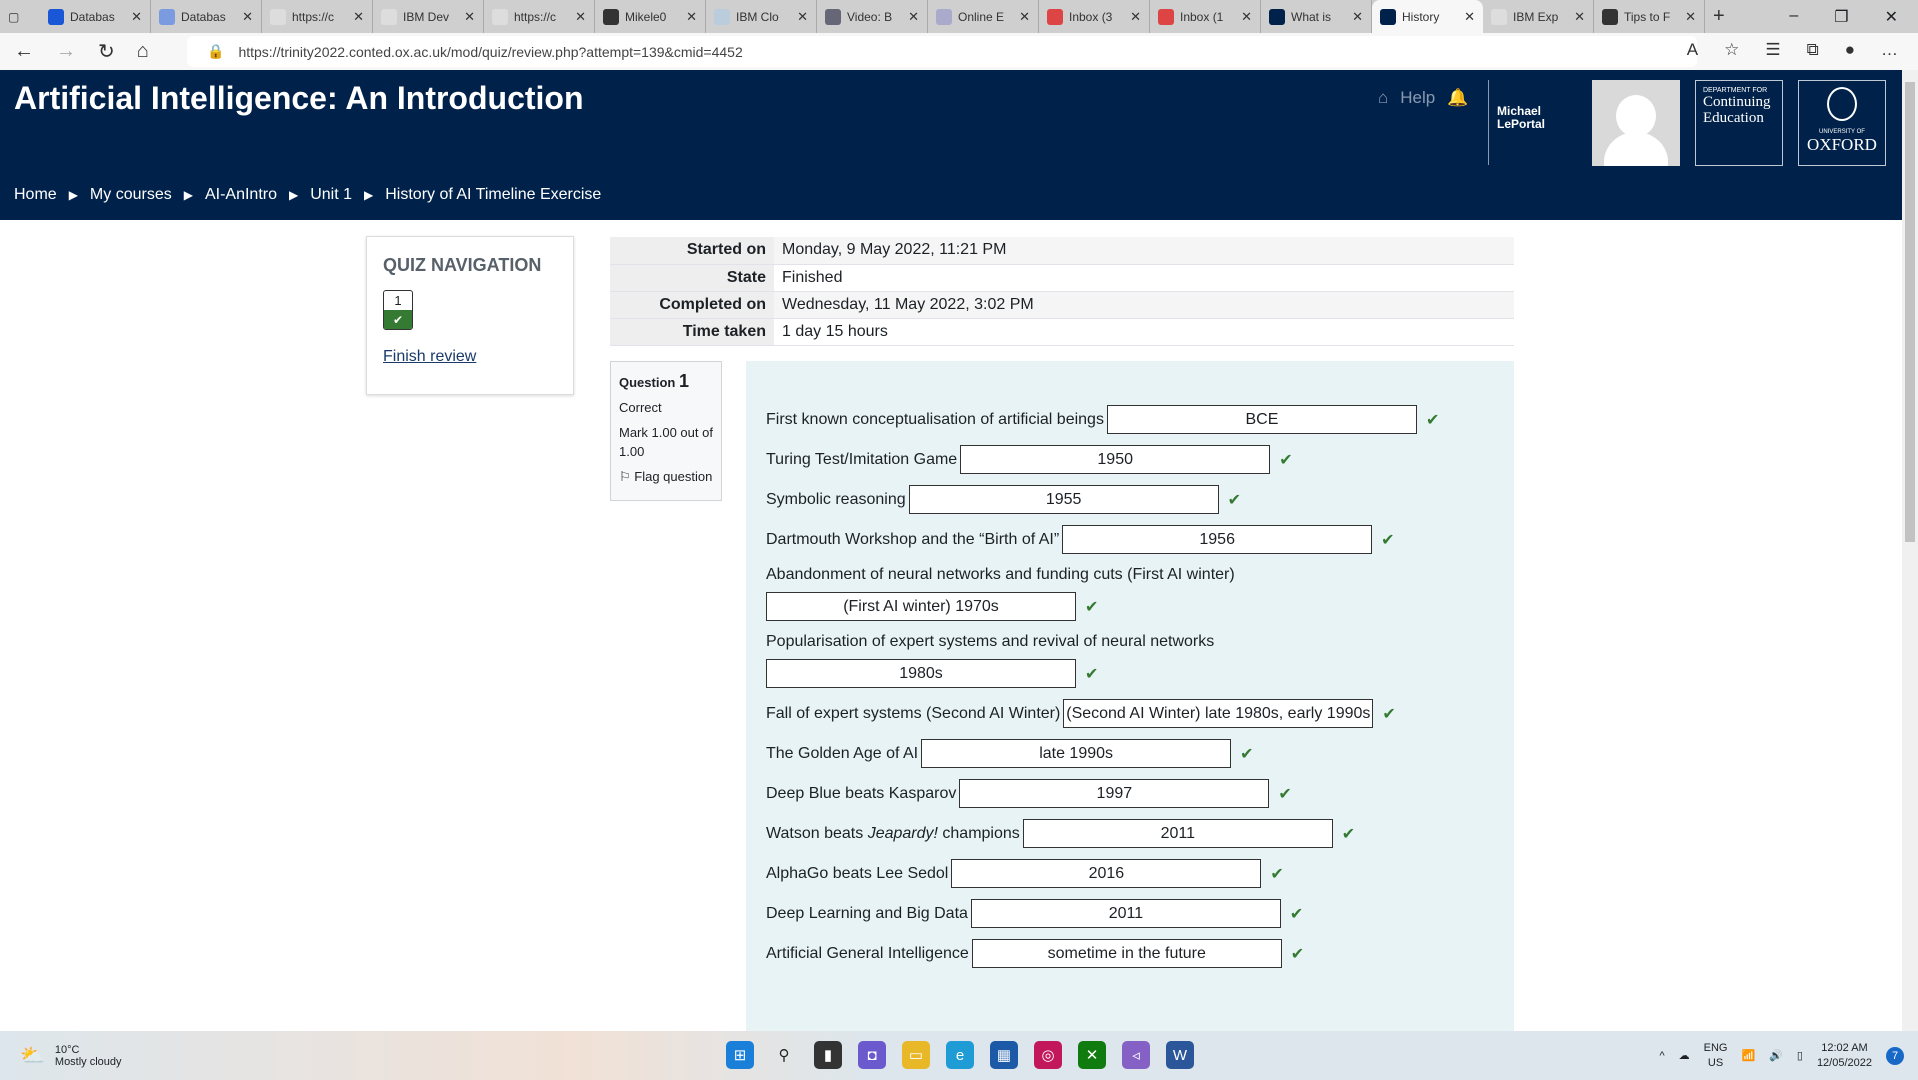 This screenshot has height=1080, width=1918. I want to click on new-tab-button: +, so click(1725, 16).